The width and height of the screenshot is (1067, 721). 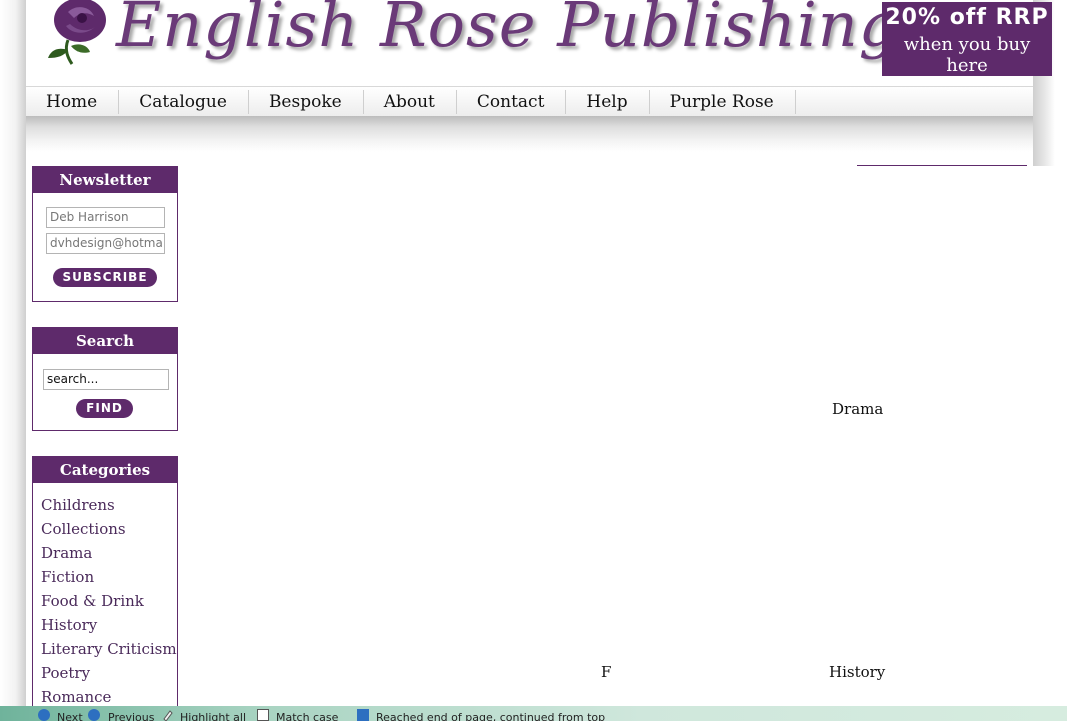 What do you see at coordinates (512, 102) in the screenshot?
I see `nav-contact: Contact` at bounding box center [512, 102].